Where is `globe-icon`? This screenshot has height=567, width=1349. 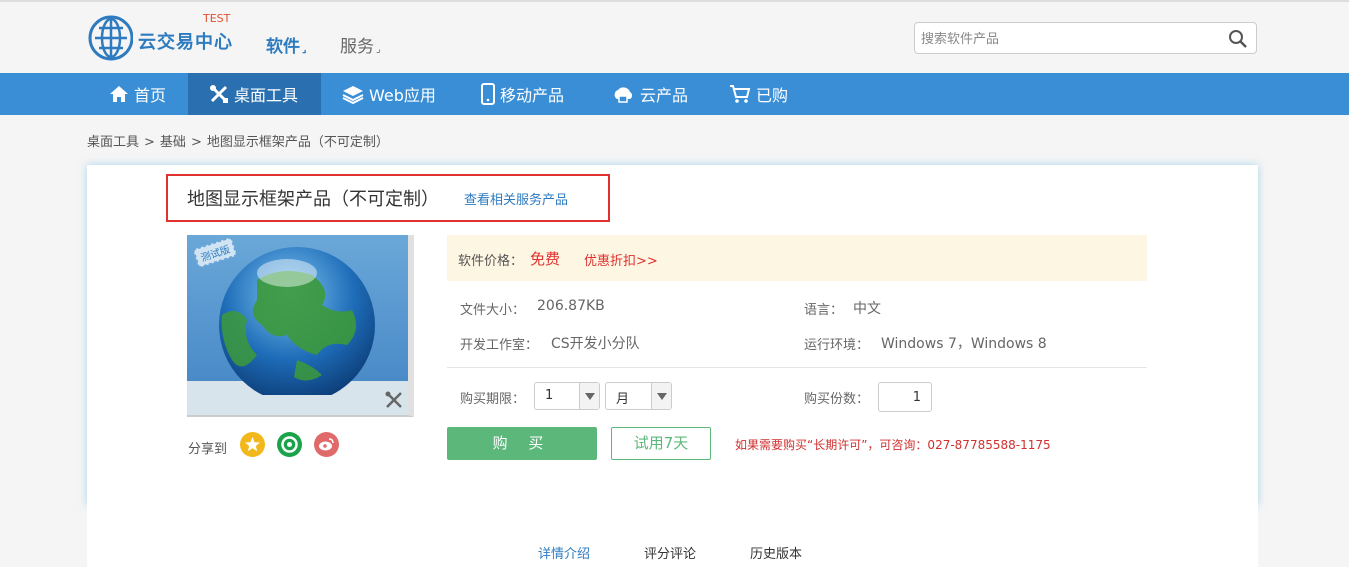 globe-icon is located at coordinates (297, 321).